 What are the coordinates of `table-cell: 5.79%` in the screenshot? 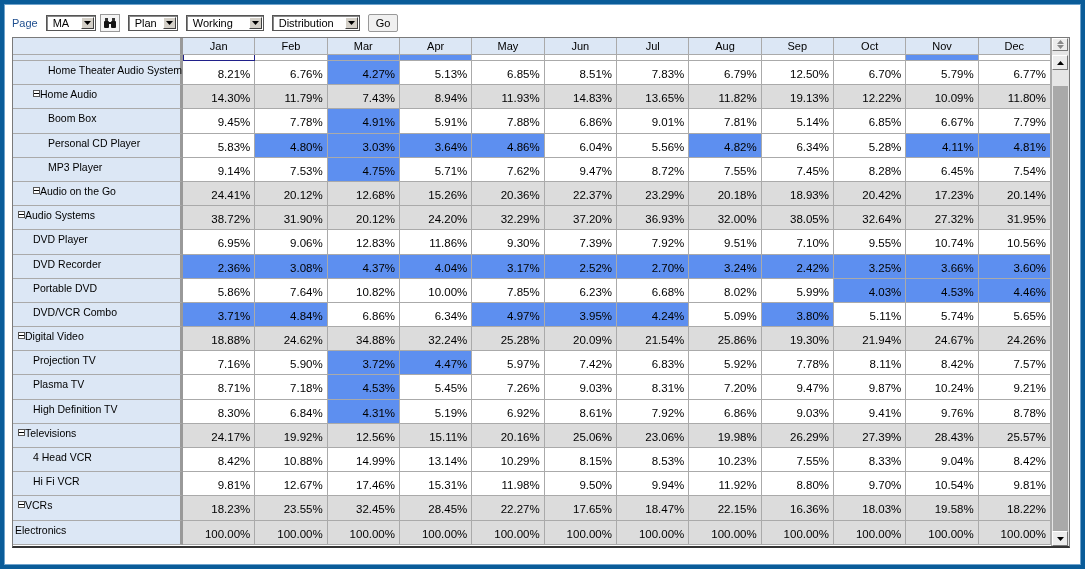 It's located at (942, 73).